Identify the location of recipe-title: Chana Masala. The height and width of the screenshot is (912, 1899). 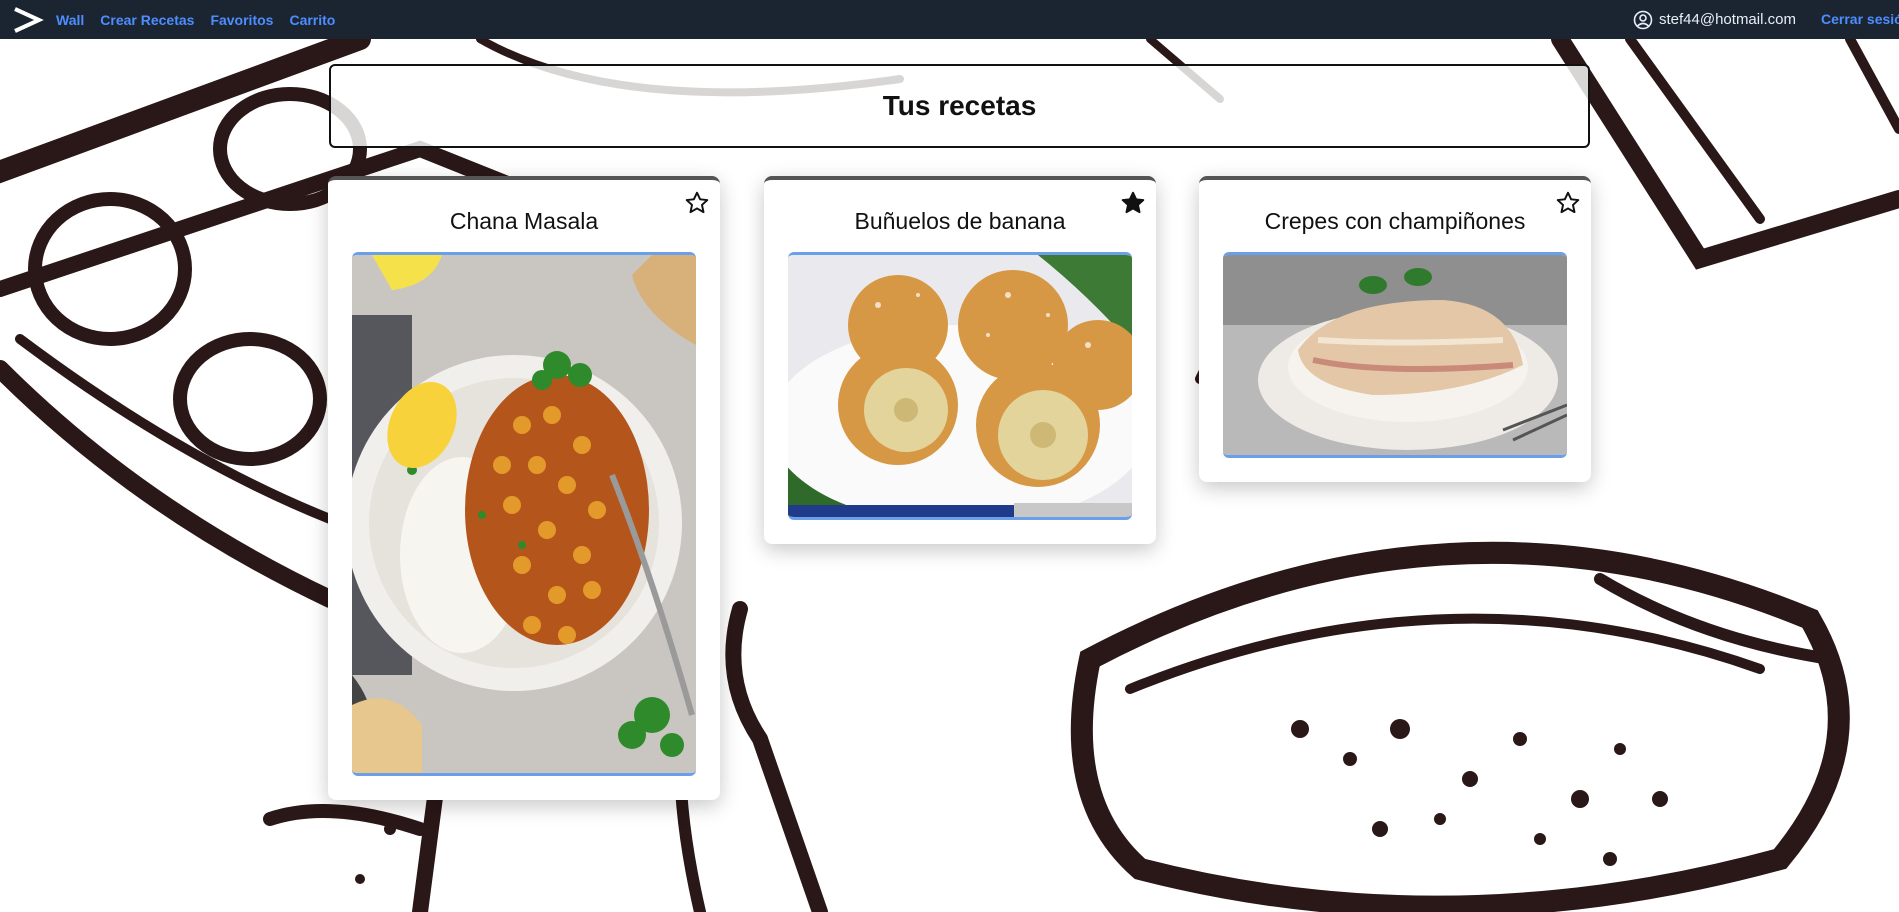
(524, 221).